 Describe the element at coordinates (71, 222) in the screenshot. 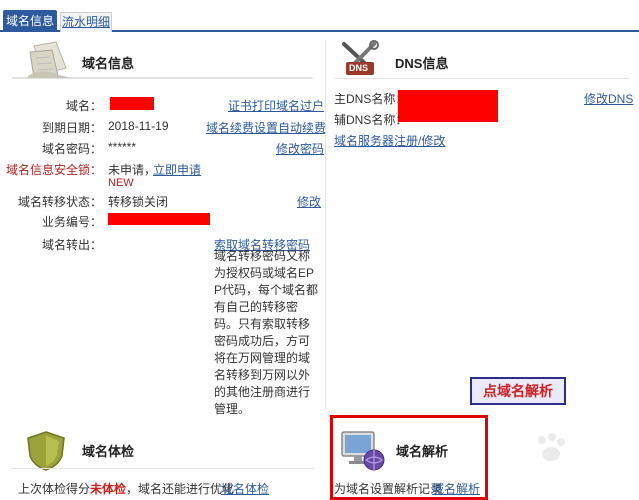

I see `business-number-label: 业务编号：` at that location.